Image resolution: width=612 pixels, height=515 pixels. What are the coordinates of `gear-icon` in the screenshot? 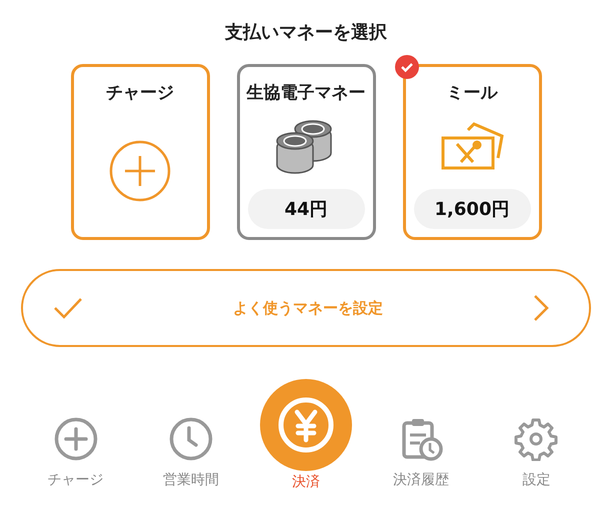 It's located at (536, 439).